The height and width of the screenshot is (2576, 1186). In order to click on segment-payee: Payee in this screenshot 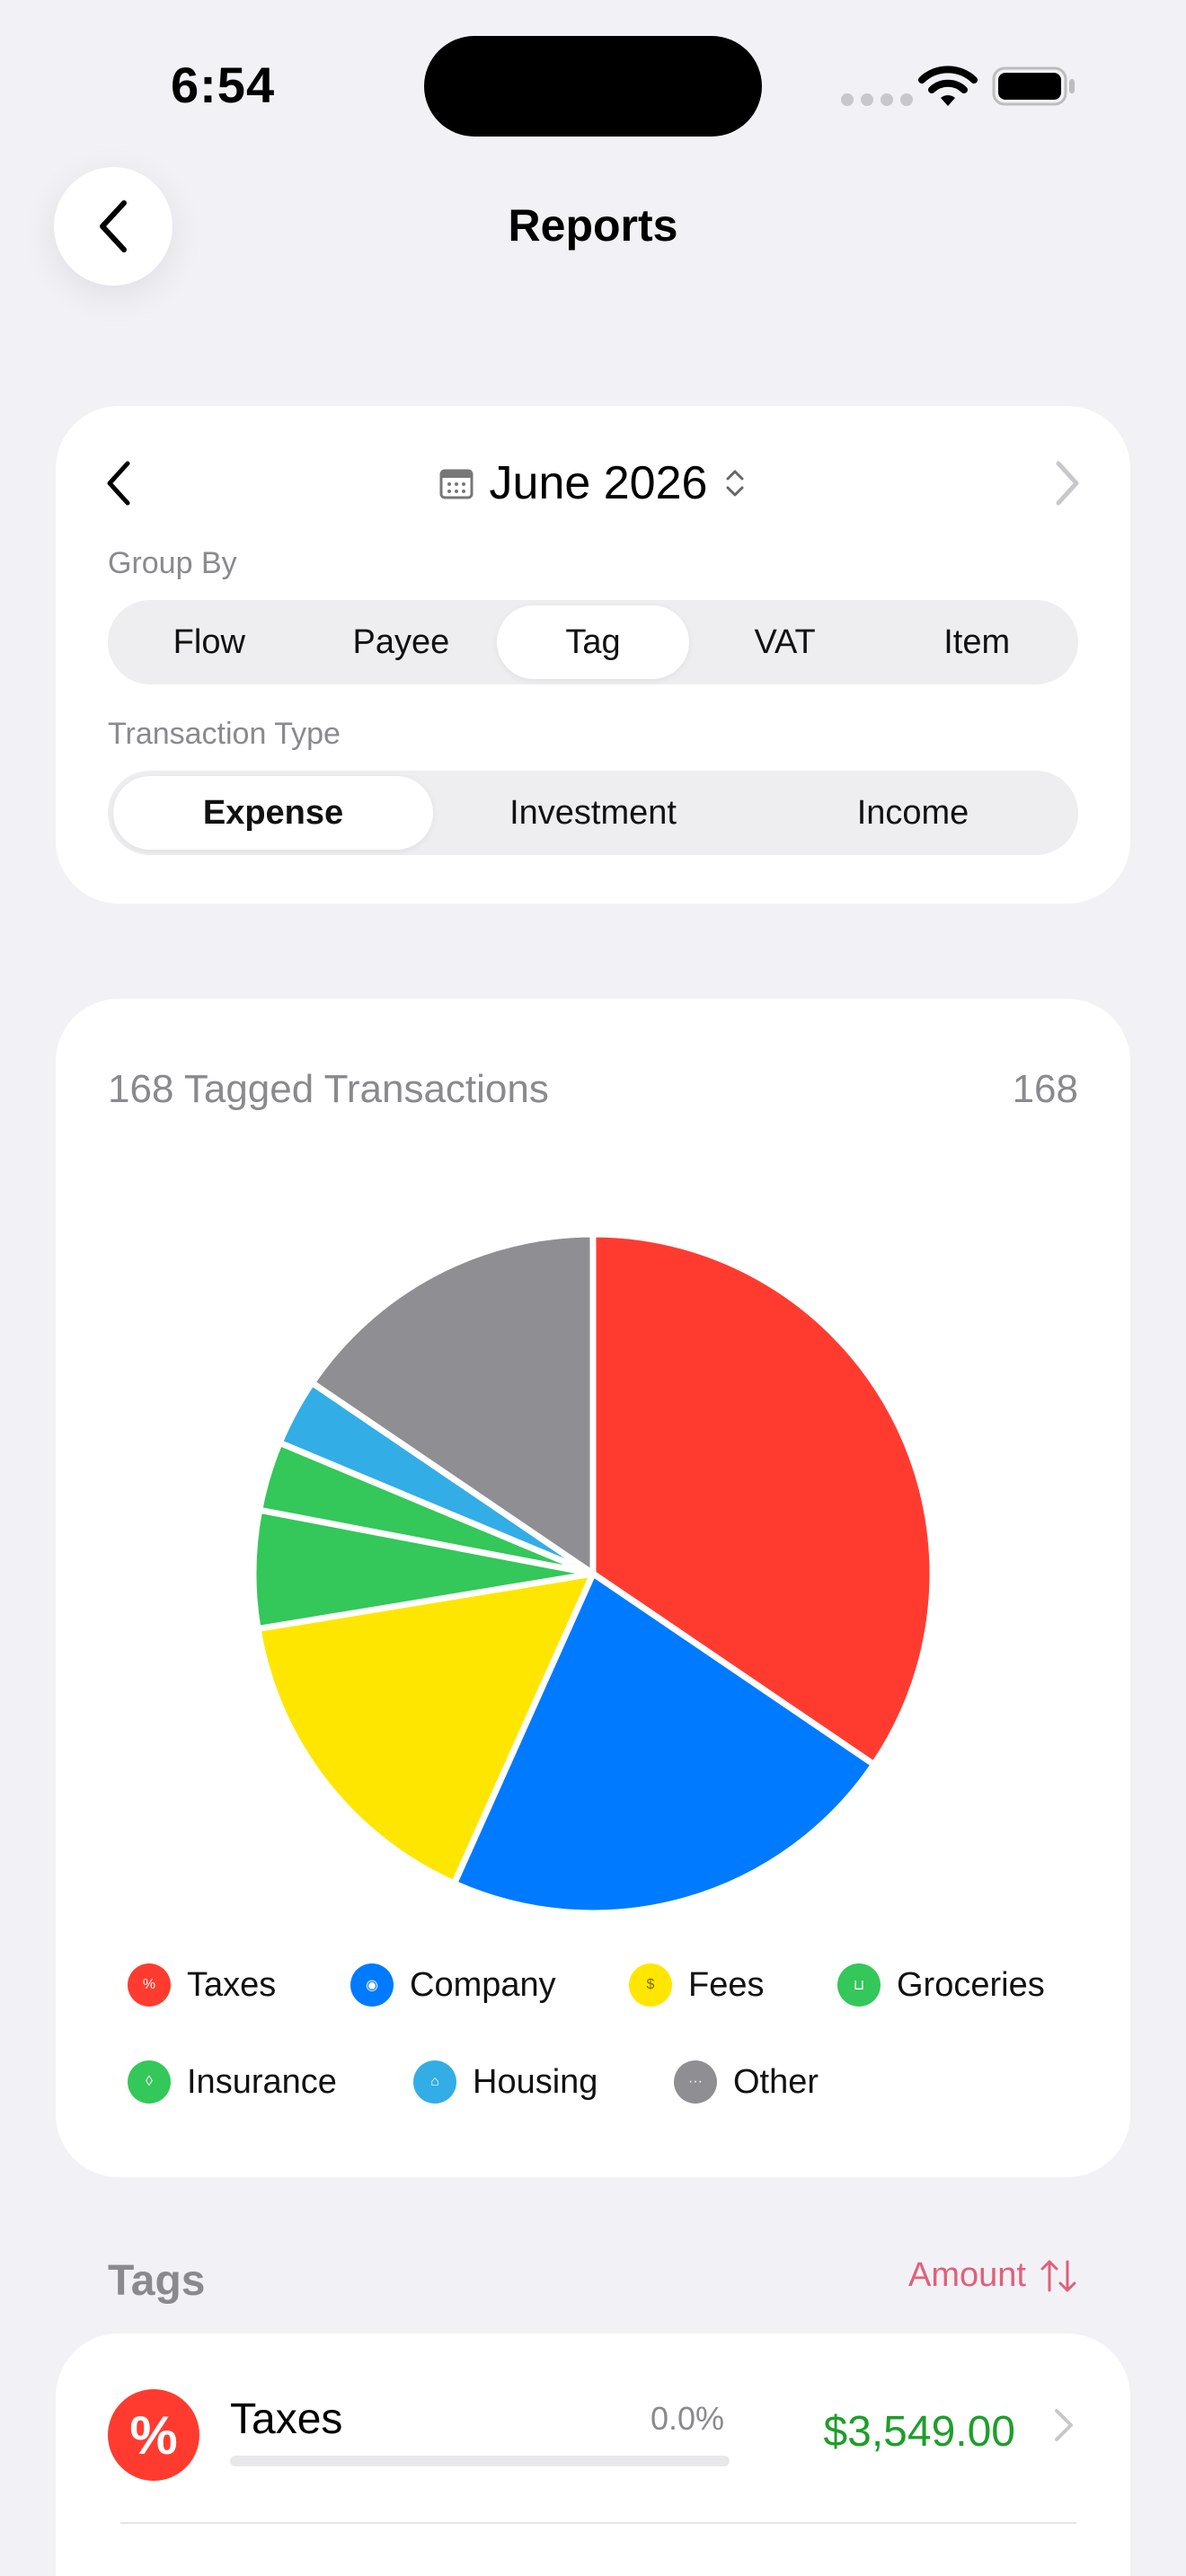, I will do `click(401, 642)`.